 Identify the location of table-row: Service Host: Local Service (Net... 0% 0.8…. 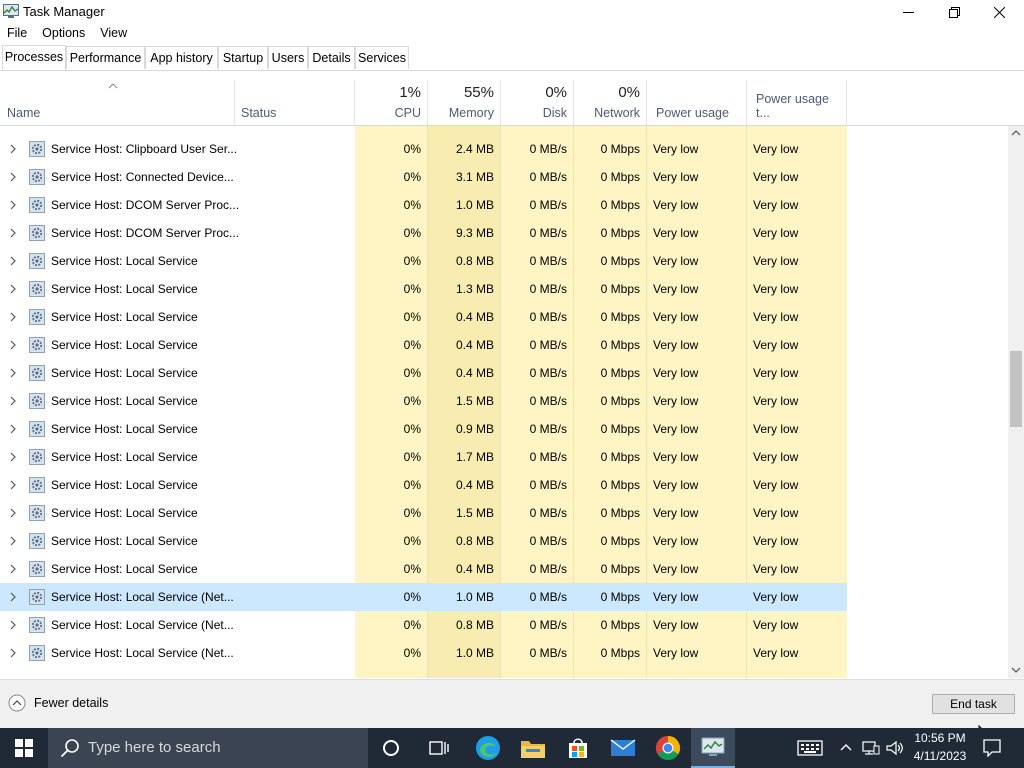
(423, 625).